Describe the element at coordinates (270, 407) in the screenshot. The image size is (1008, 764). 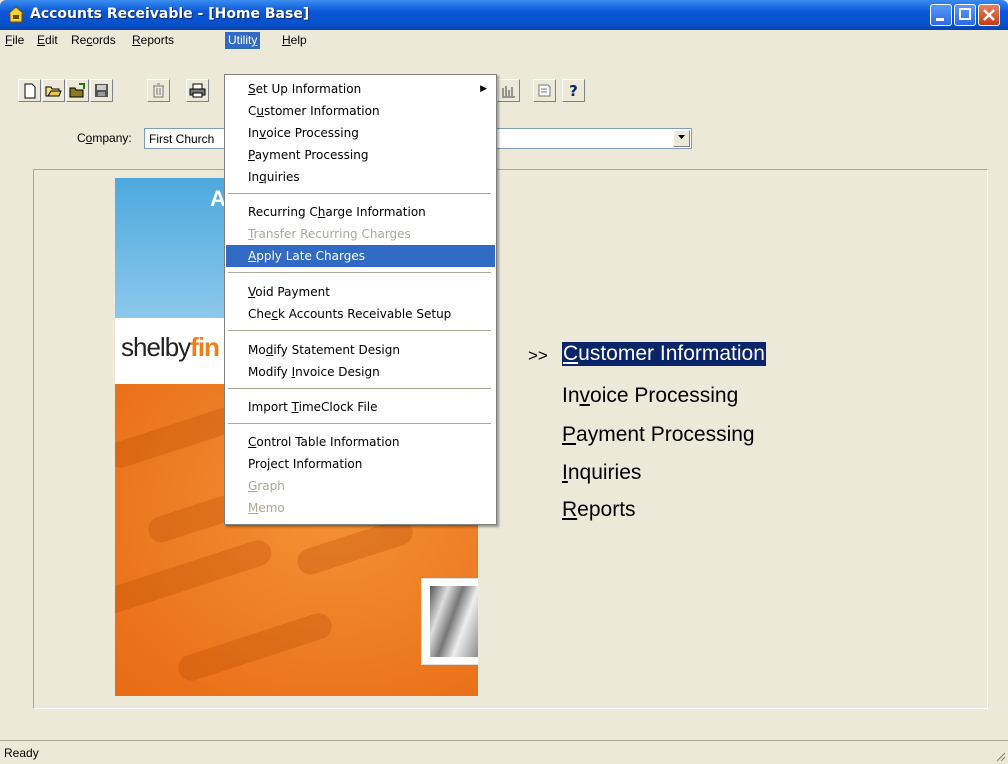
I see `mi-import-a: Import` at that location.